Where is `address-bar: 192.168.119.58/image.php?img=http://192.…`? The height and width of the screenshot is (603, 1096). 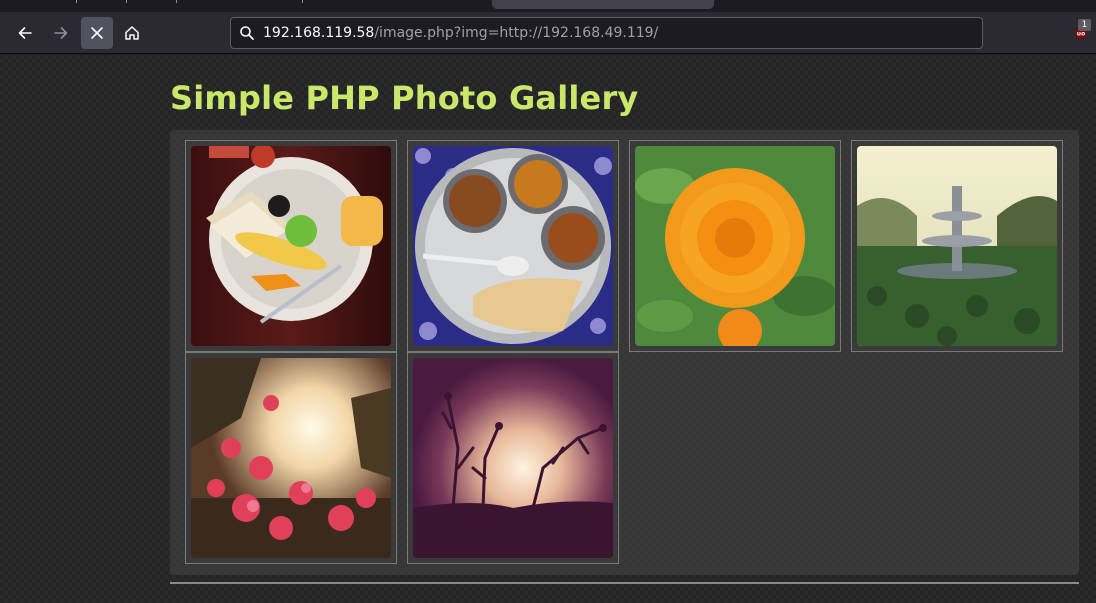
address-bar: 192.168.119.58/image.php?img=http://192.… is located at coordinates (606, 33).